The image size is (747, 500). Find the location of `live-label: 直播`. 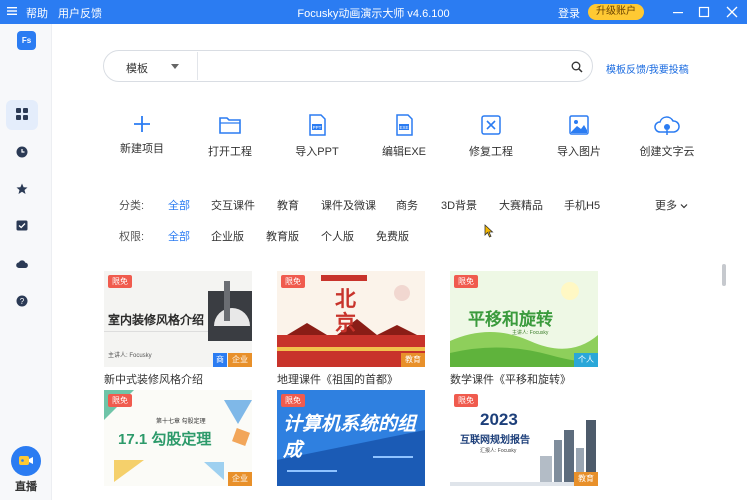

live-label: 直播 is located at coordinates (26, 487).